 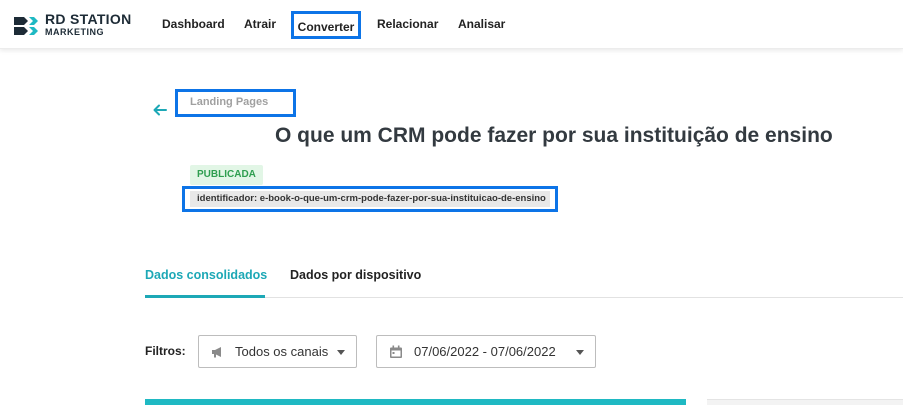 What do you see at coordinates (216, 352) in the screenshot?
I see `megaphone-icon` at bounding box center [216, 352].